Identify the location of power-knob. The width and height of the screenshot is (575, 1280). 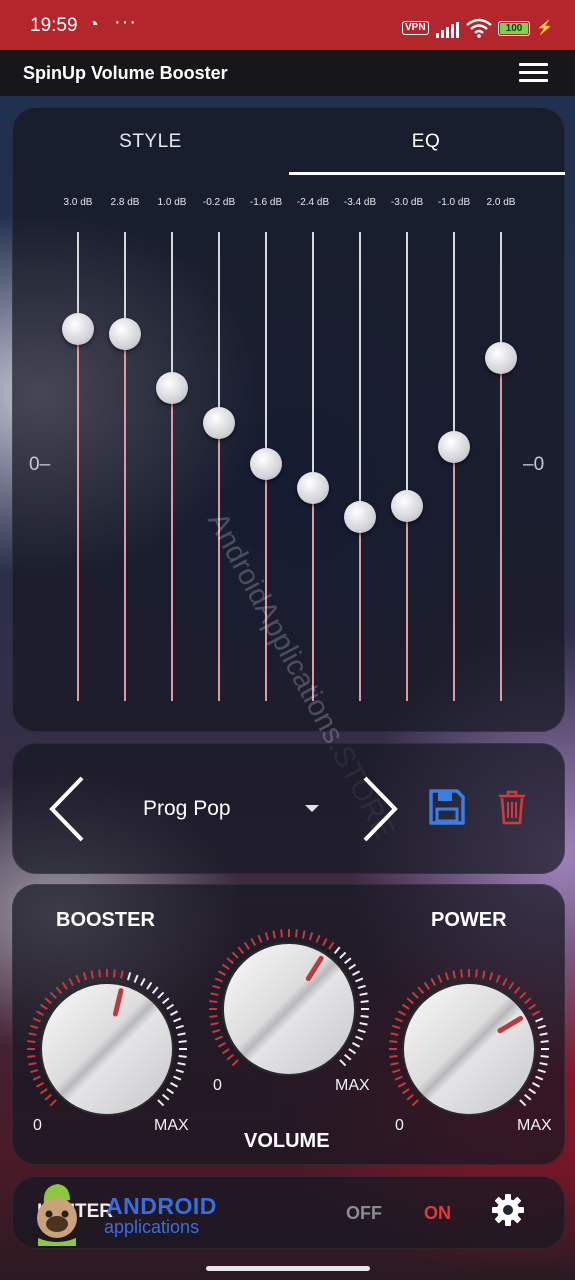
(469, 1049).